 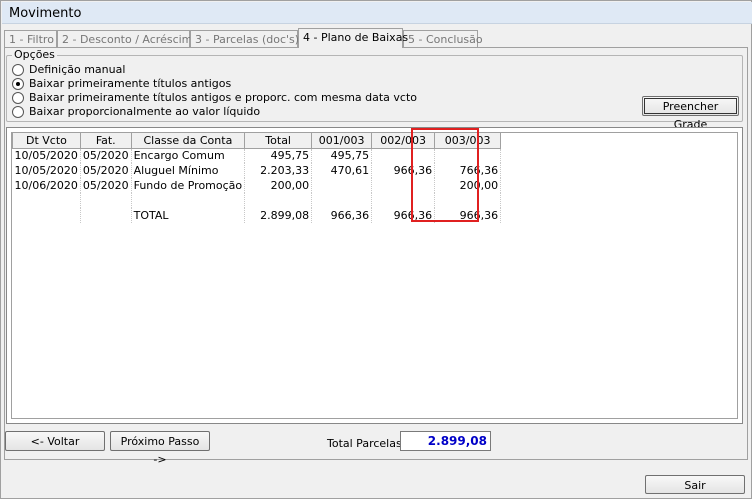 I want to click on col-header-002: 002/003, so click(x=403, y=141).